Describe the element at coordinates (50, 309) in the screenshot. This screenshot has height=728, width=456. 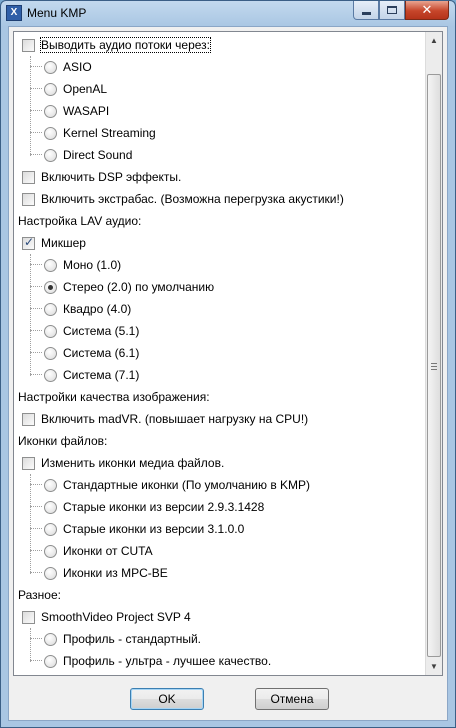
I see `radio-quadro-button` at that location.